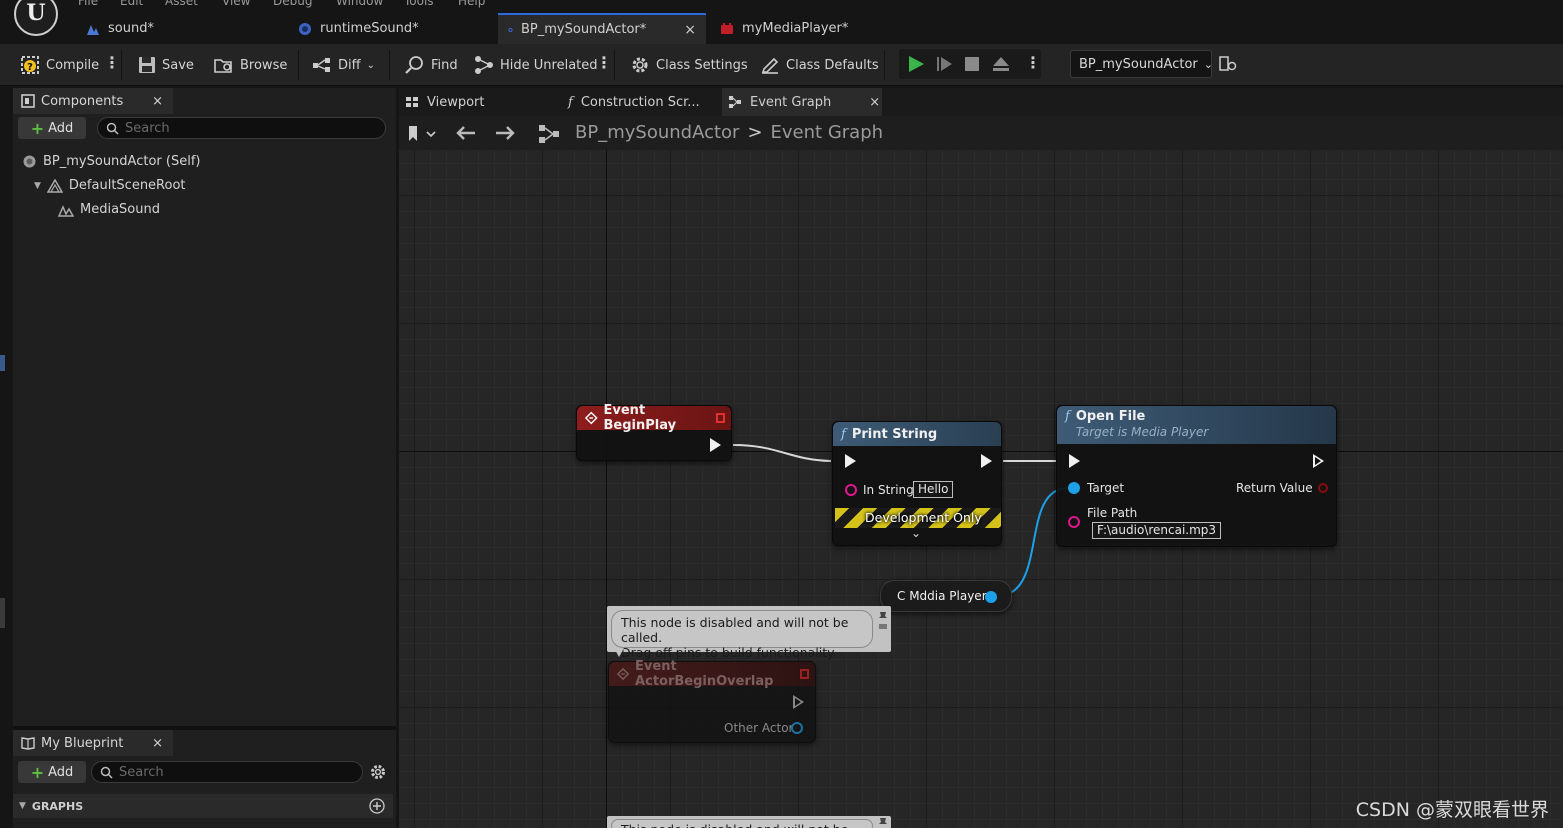 This screenshot has width=1563, height=828. I want to click on node-header: f Print String, so click(917, 434).